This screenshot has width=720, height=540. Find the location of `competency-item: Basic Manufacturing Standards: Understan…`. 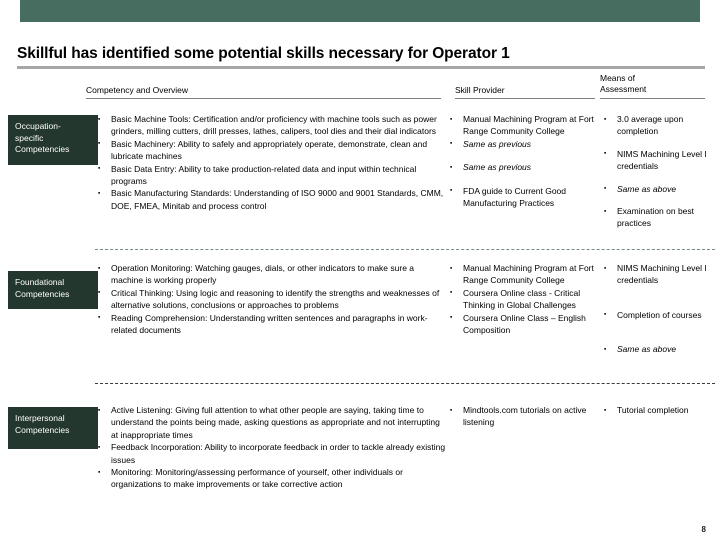

competency-item: Basic Manufacturing Standards: Understan… is located at coordinates (271, 199).